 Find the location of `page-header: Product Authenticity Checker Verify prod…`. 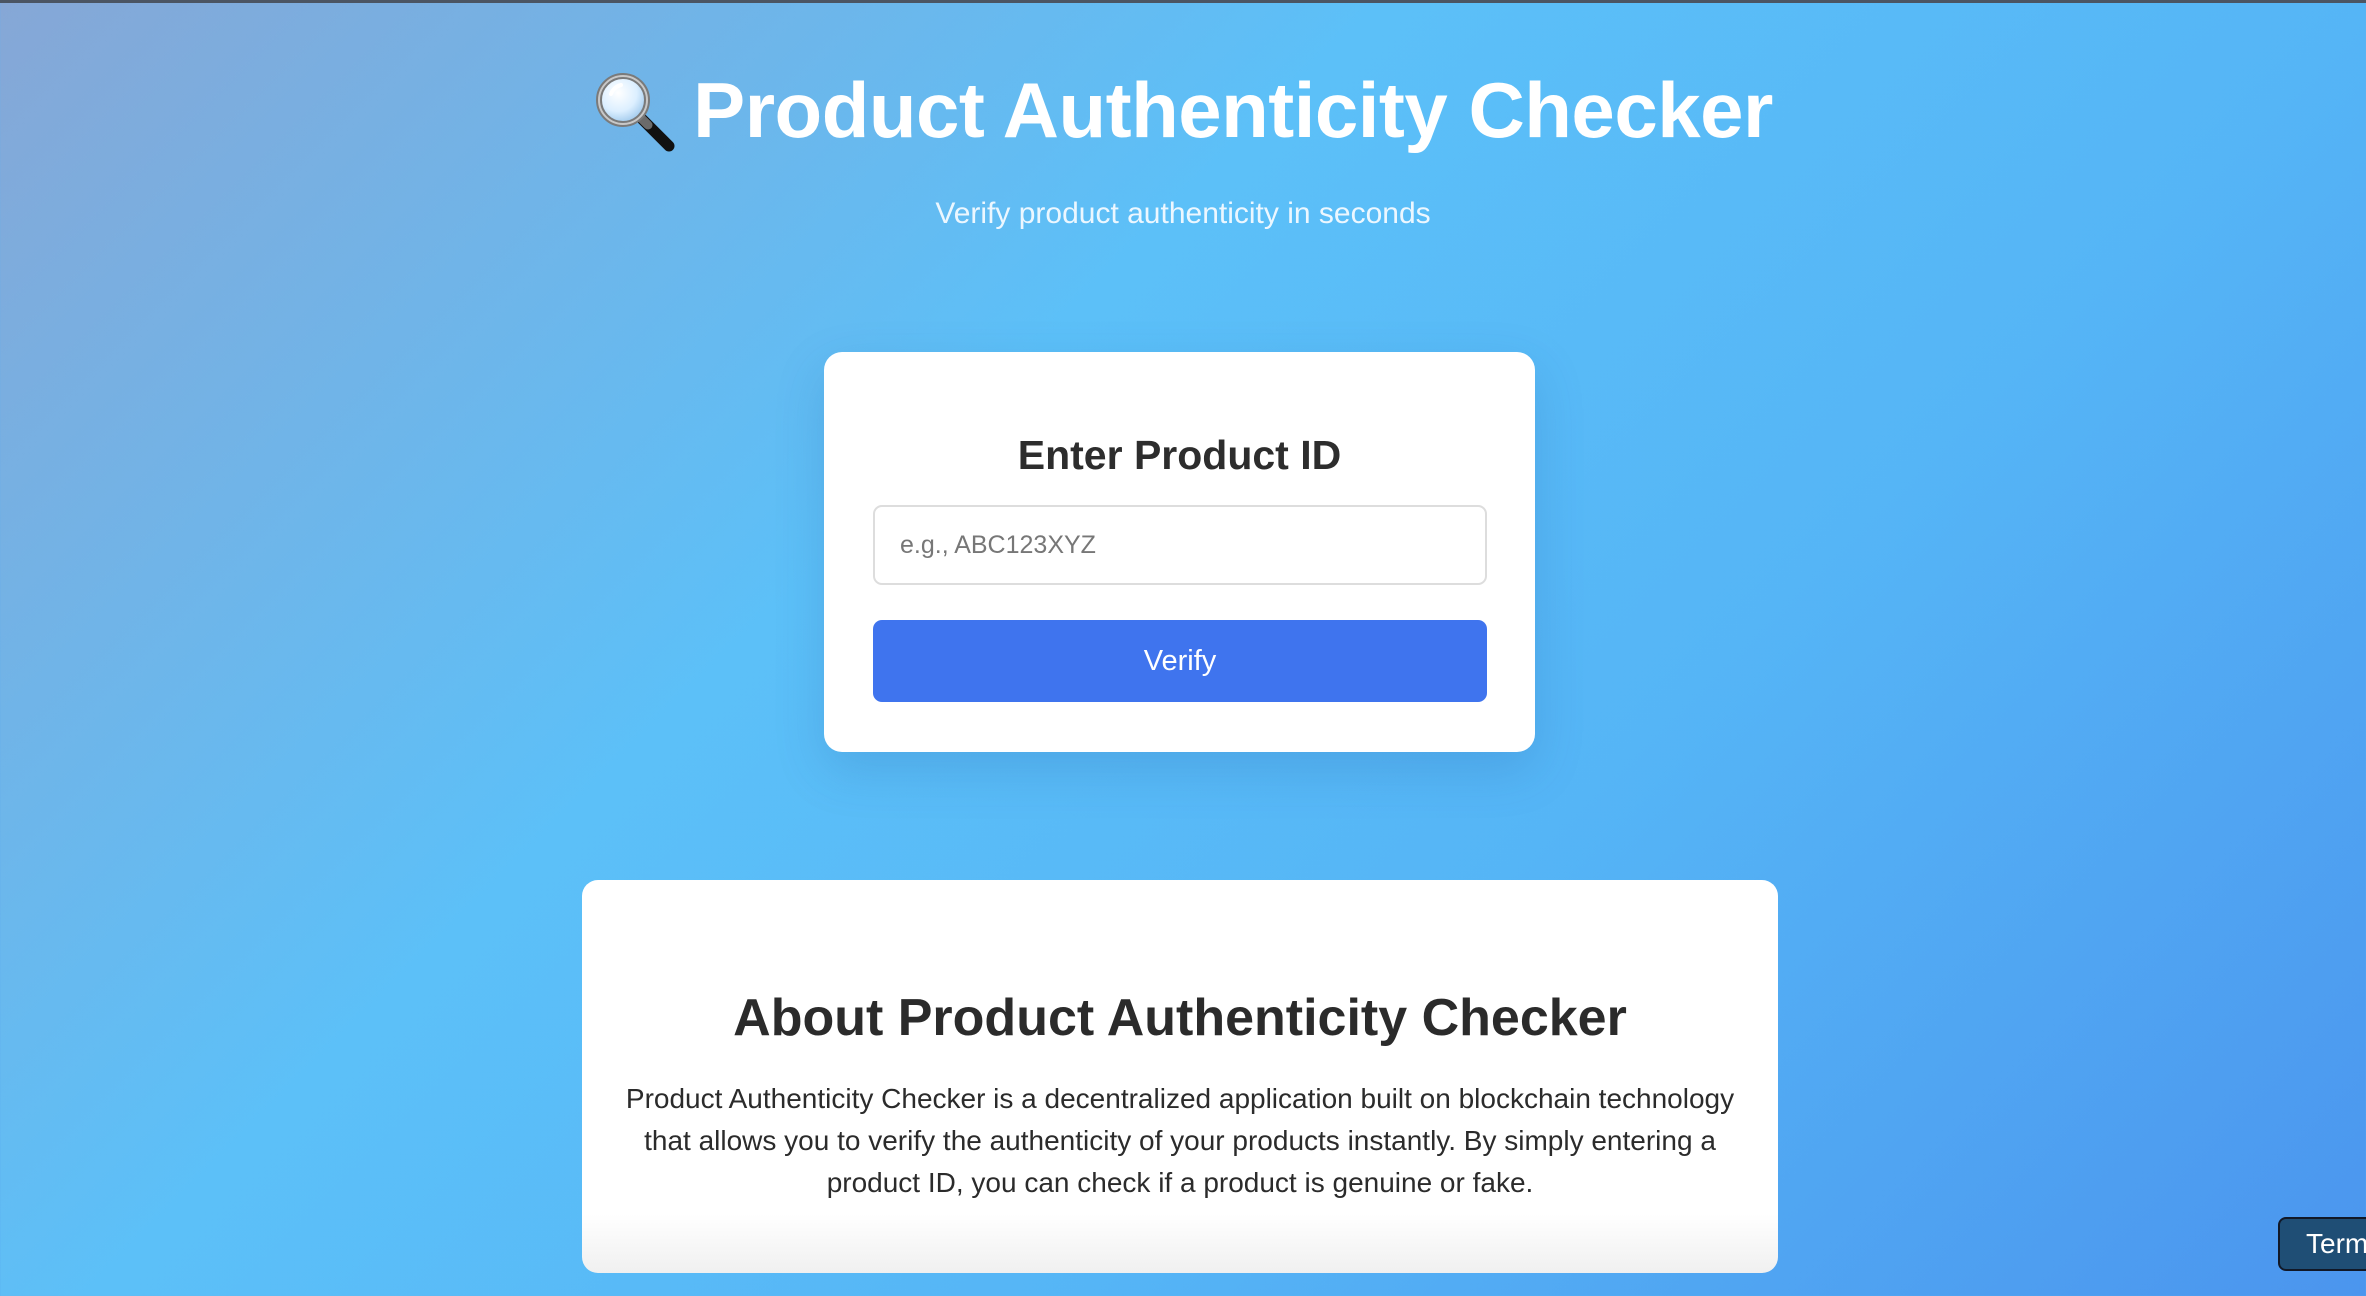

page-header: Product Authenticity Checker Verify prod… is located at coordinates (1183, 148).